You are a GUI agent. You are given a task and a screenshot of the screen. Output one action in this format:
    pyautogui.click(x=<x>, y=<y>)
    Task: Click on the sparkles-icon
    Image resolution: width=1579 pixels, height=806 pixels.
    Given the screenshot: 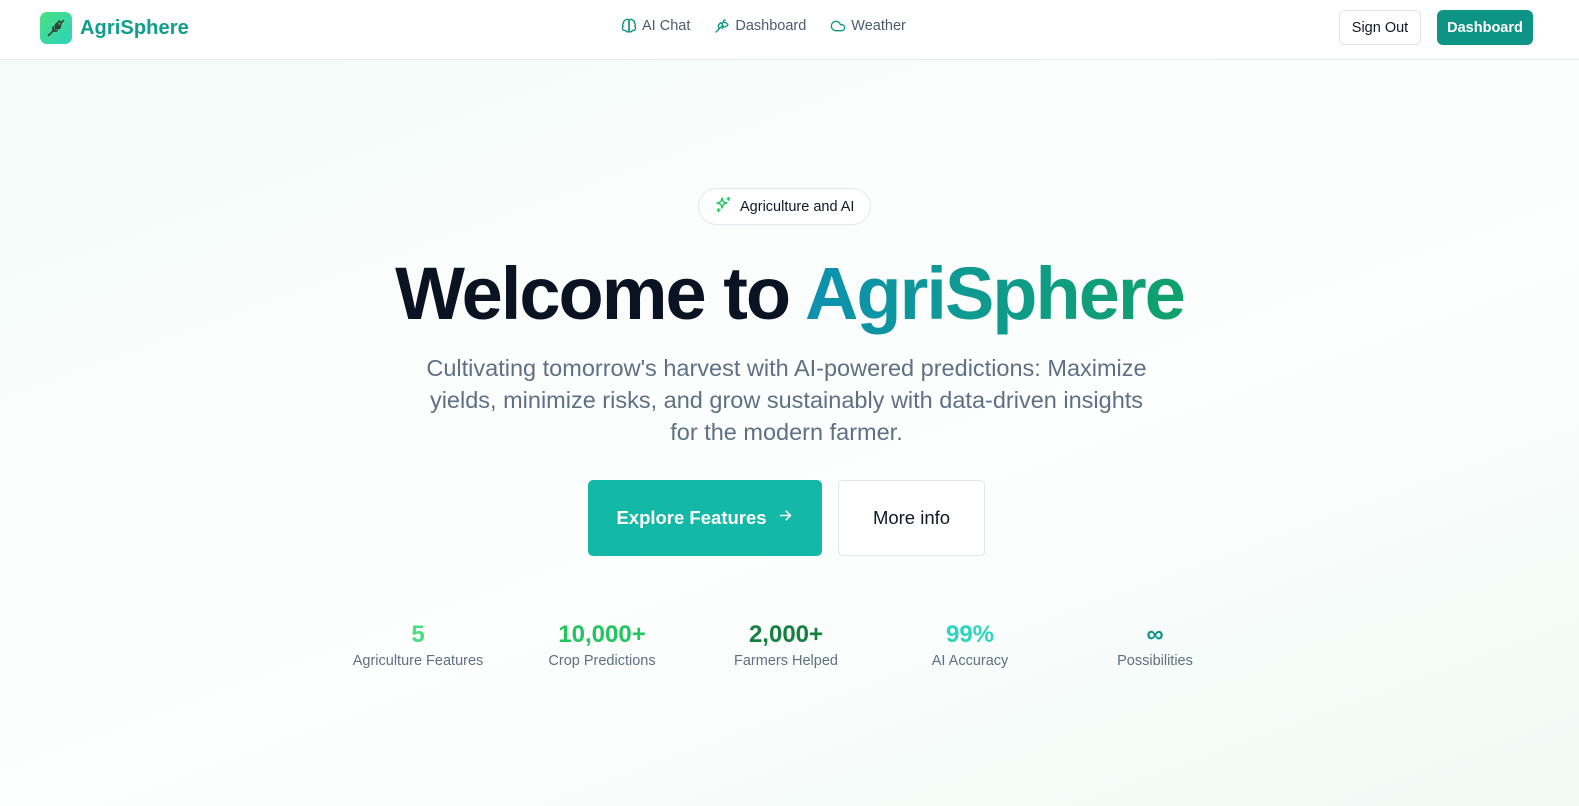 What is the action you would take?
    pyautogui.click(x=723, y=206)
    